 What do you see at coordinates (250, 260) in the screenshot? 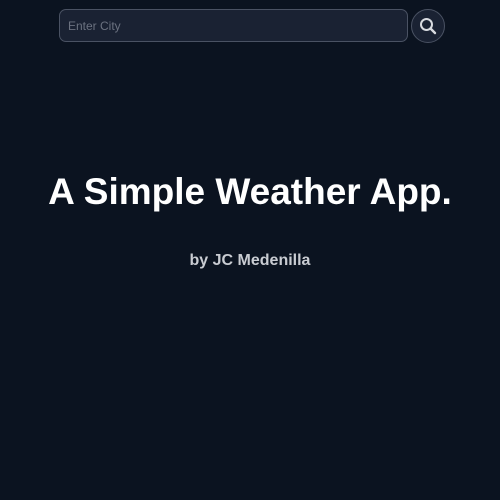
I see `author-credit: by JC Medenilla` at bounding box center [250, 260].